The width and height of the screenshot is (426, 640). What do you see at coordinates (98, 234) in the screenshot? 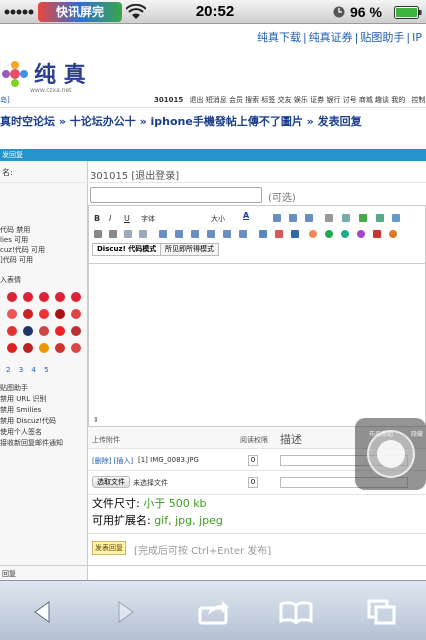
I see `cut-icon` at bounding box center [98, 234].